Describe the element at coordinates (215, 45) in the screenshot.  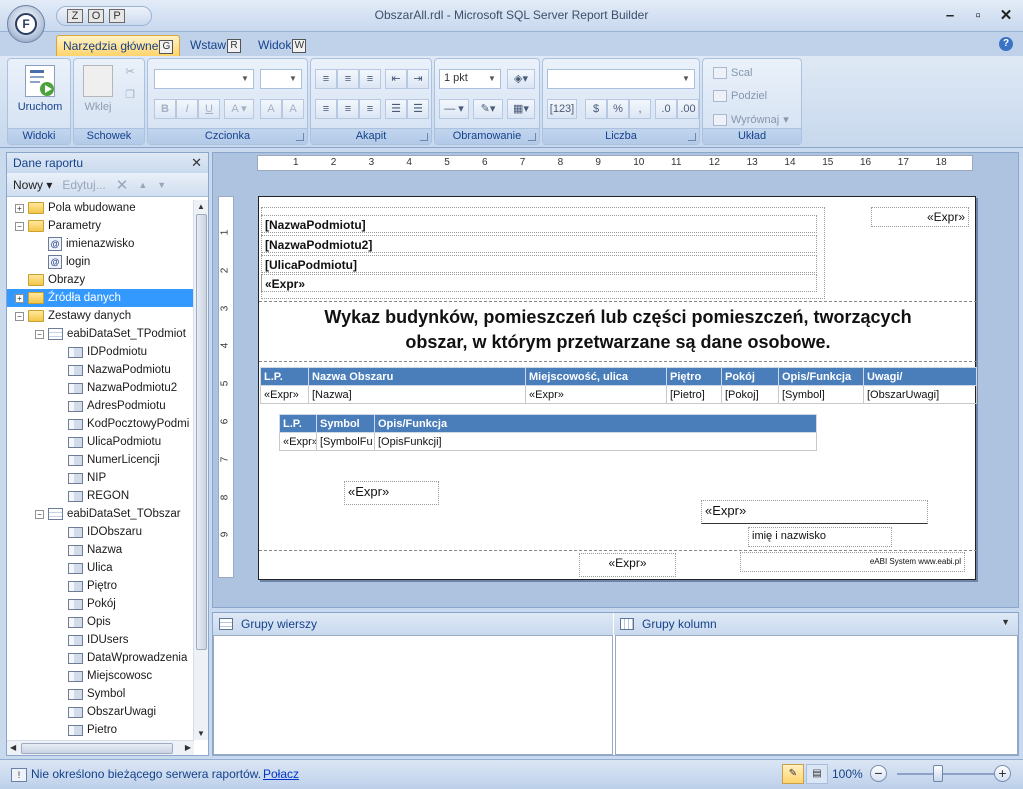
I see `tab-insert: Wstaw R` at that location.